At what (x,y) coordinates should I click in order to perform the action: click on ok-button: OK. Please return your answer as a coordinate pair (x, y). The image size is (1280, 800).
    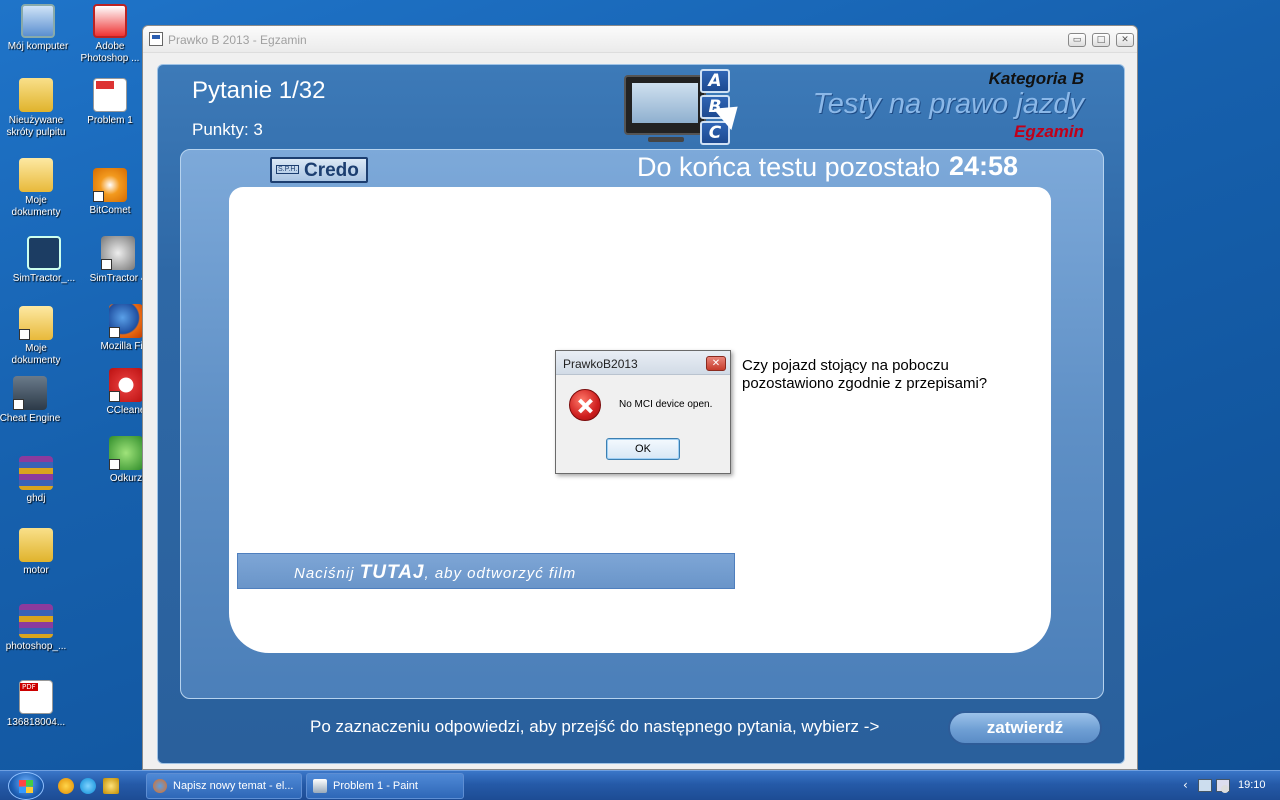
    Looking at the image, I should click on (643, 449).